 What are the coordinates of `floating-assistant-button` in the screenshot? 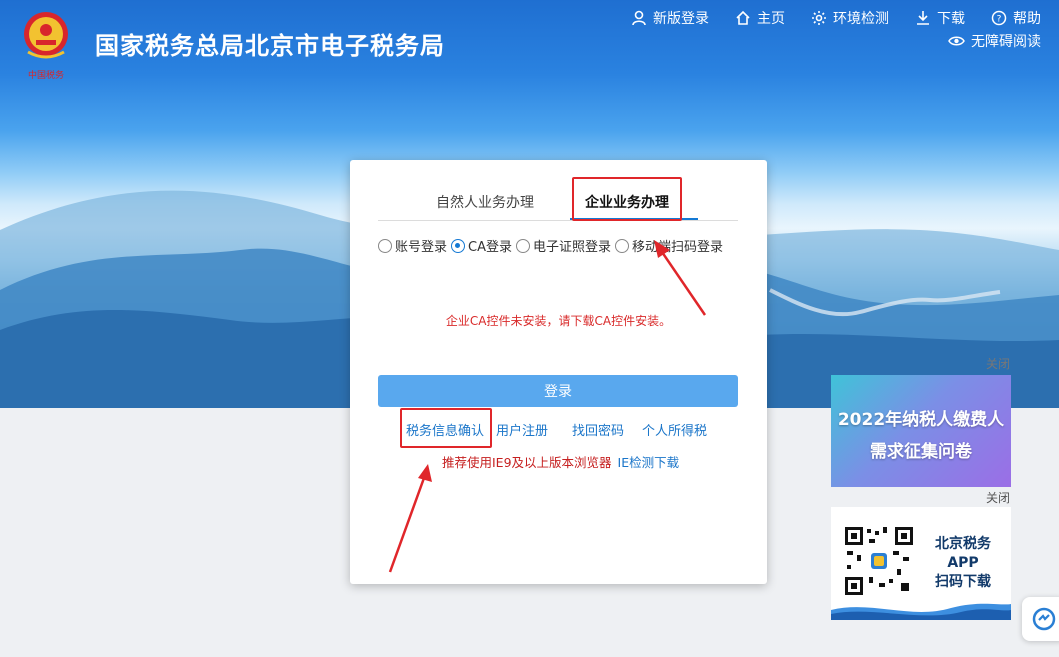 It's located at (1040, 619).